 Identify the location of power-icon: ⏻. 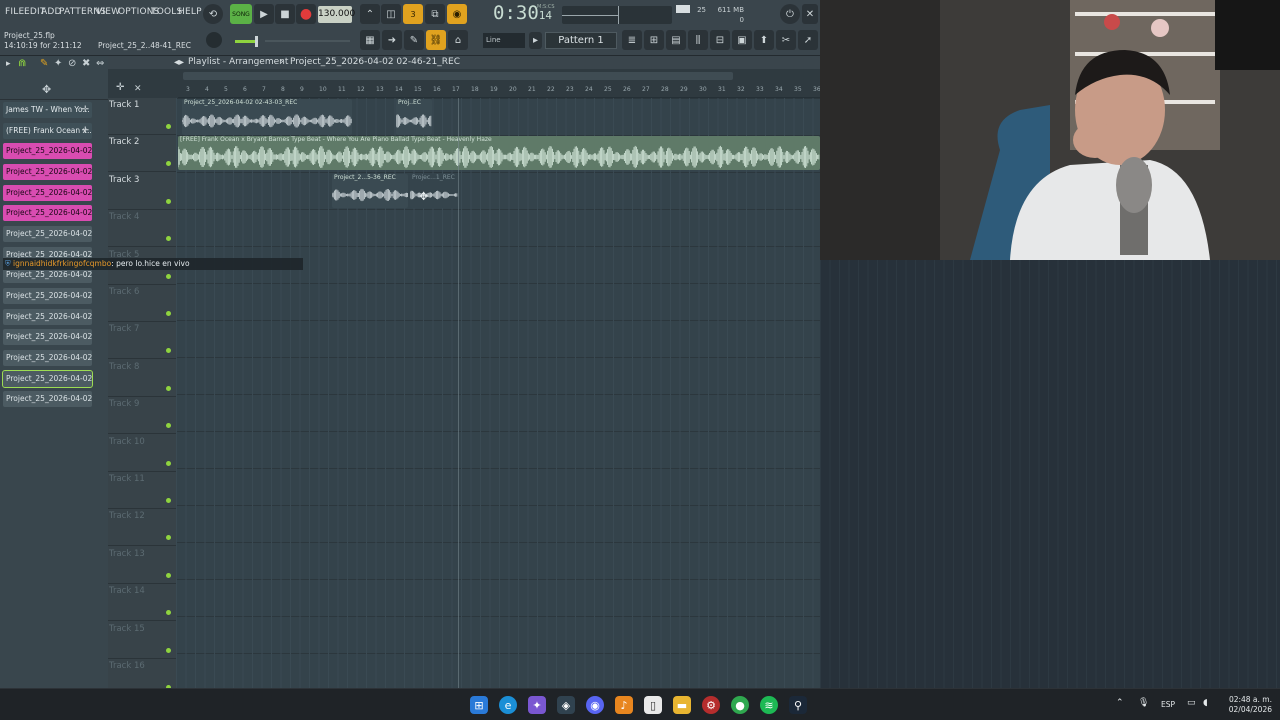
(790, 14).